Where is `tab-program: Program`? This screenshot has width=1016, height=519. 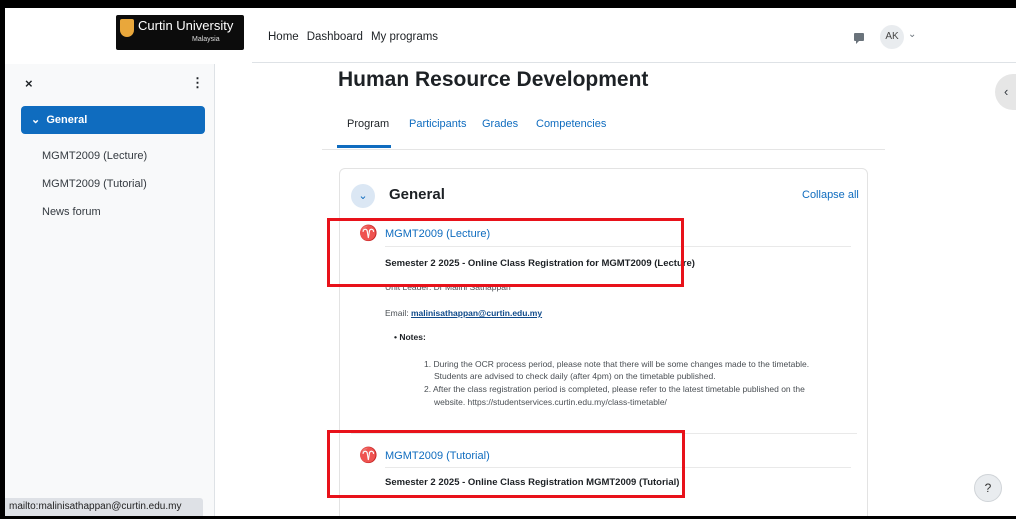
tab-program: Program is located at coordinates (368, 124).